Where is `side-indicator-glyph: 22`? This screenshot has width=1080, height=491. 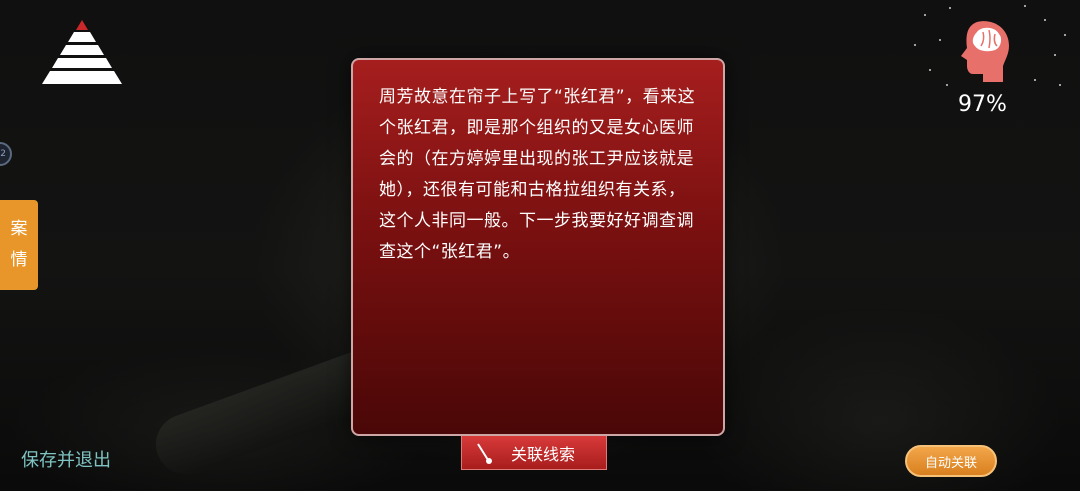 side-indicator-glyph: 22 is located at coordinates (3, 154).